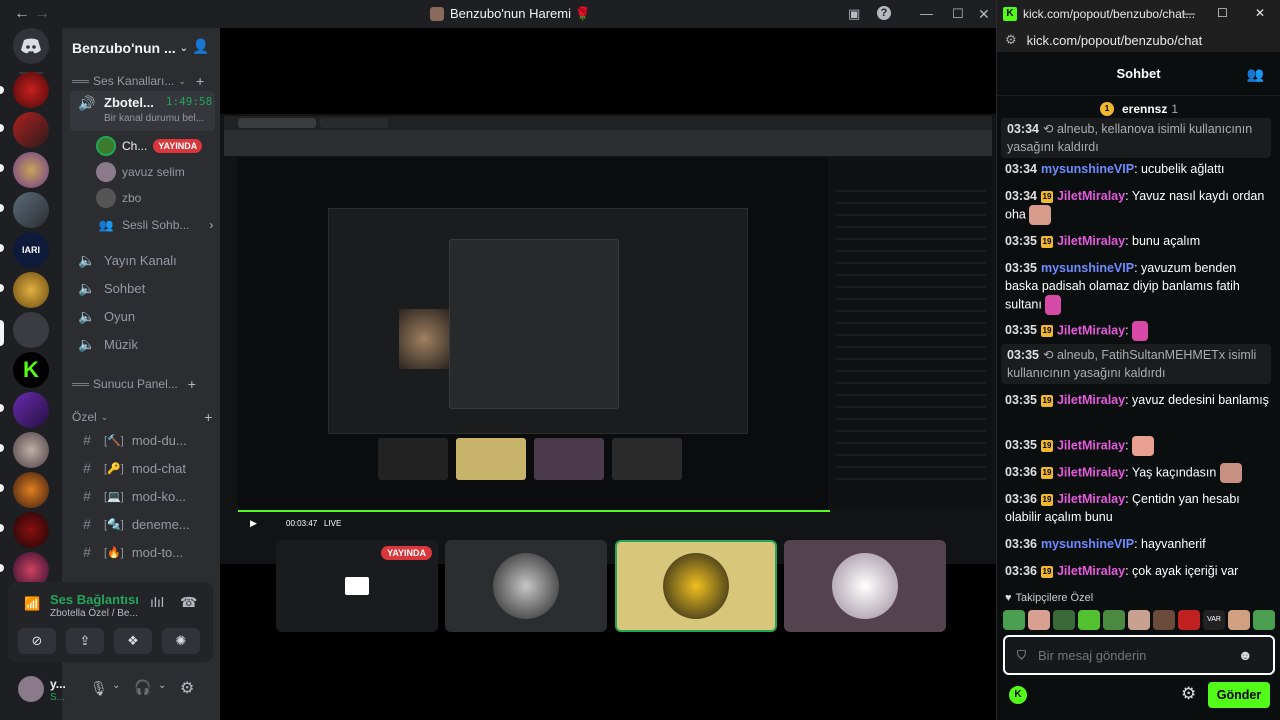  Describe the element at coordinates (157, 602) in the screenshot. I see `noise-suppression-icon: ılıl` at that location.